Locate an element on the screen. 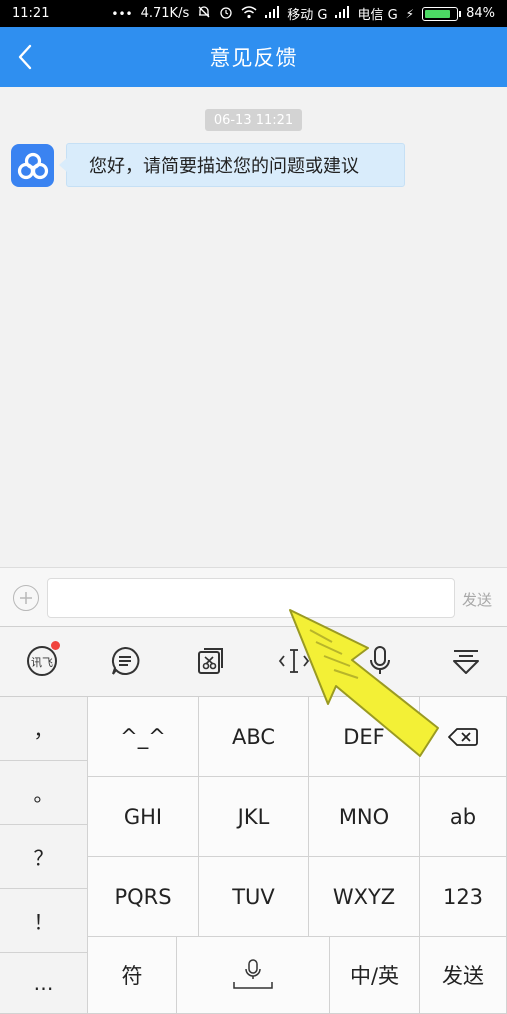 This screenshot has width=507, height=1014. punct-key-comma: ， is located at coordinates (44, 729).